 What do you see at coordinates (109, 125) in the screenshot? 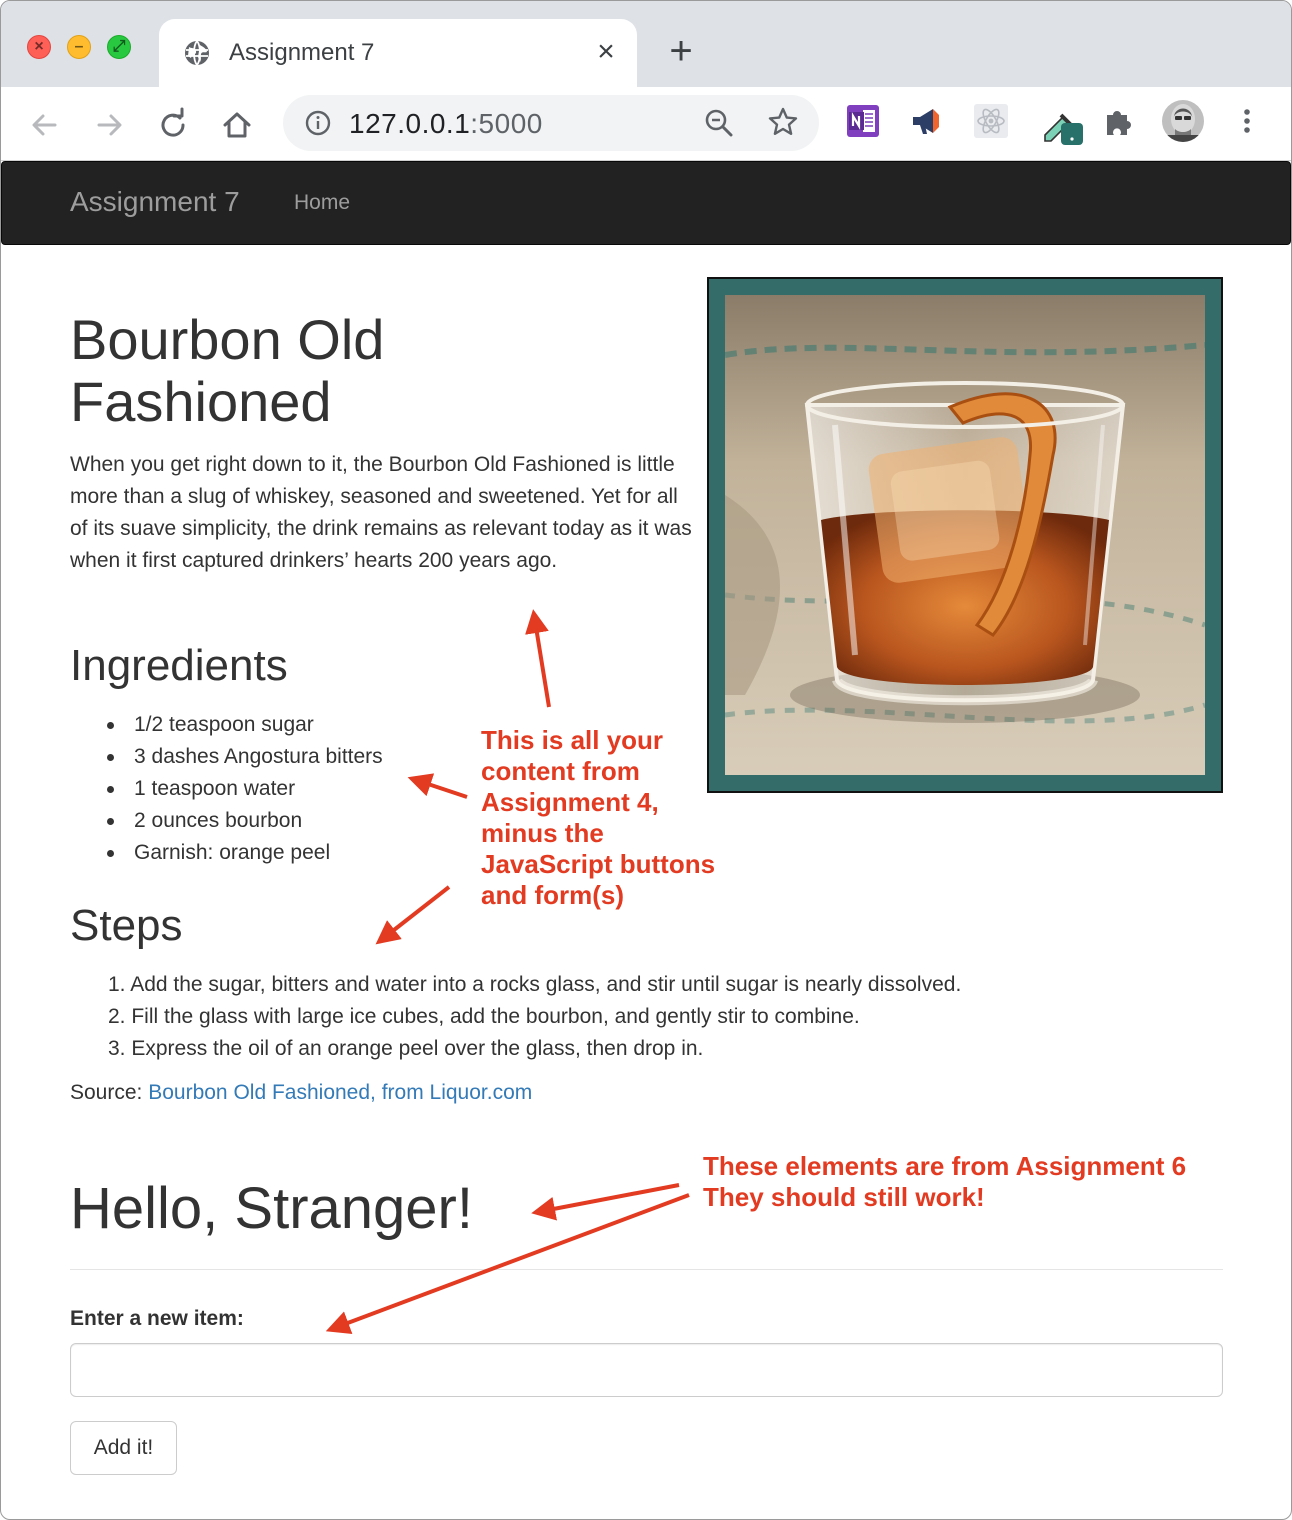
I see `forward-icon` at bounding box center [109, 125].